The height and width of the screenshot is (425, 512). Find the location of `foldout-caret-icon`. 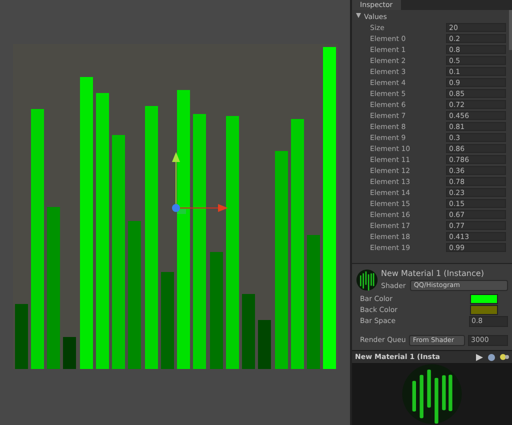

foldout-caret-icon is located at coordinates (358, 15).